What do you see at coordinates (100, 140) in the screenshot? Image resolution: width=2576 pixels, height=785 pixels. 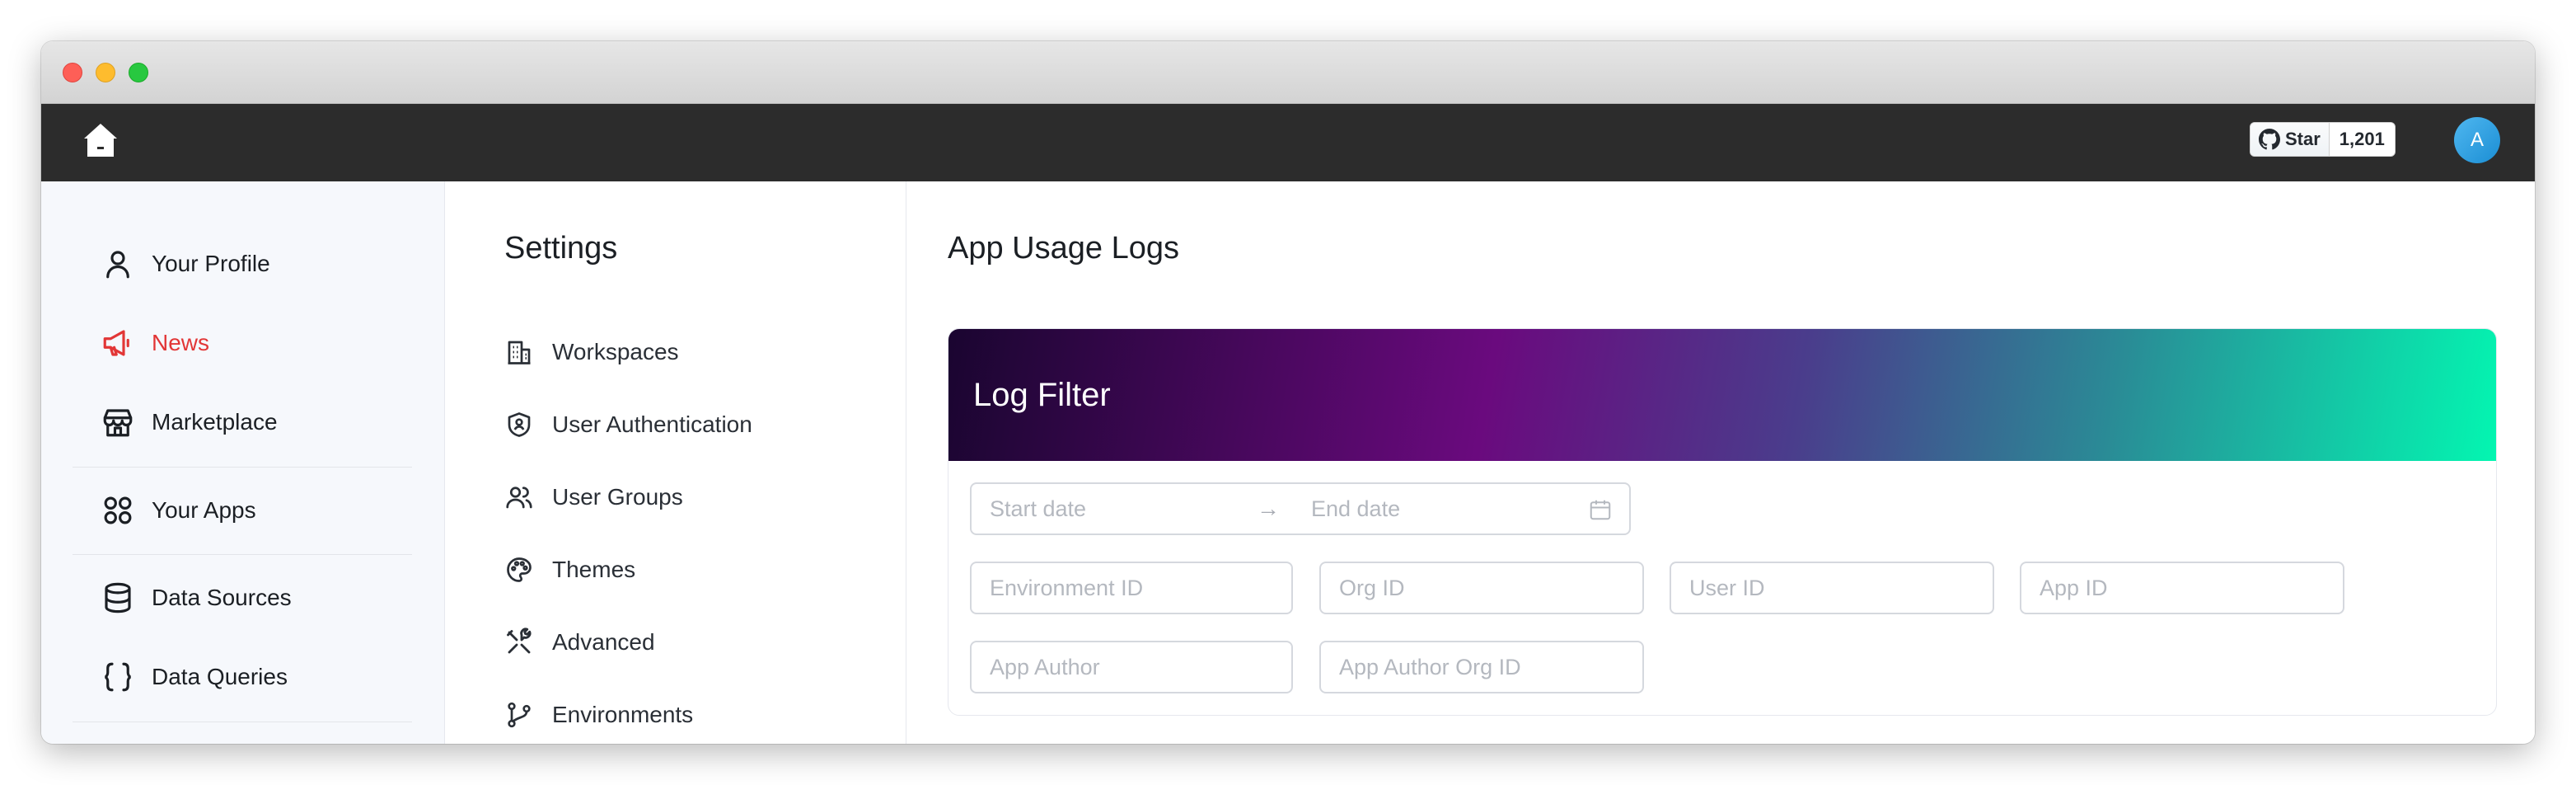 I see `home-icon` at bounding box center [100, 140].